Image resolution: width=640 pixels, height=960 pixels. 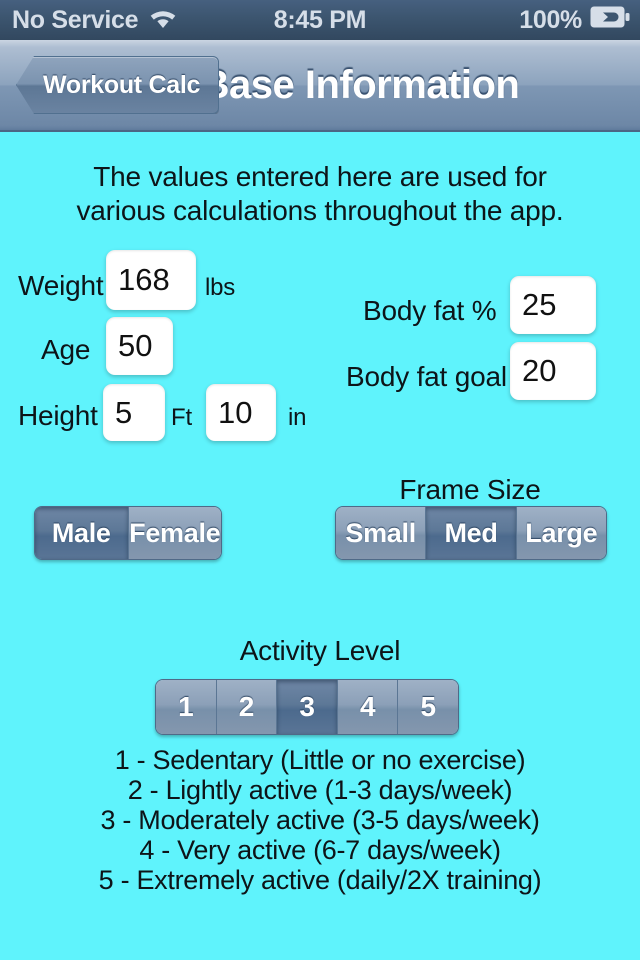 I want to click on height-inches-input, so click(x=241, y=412).